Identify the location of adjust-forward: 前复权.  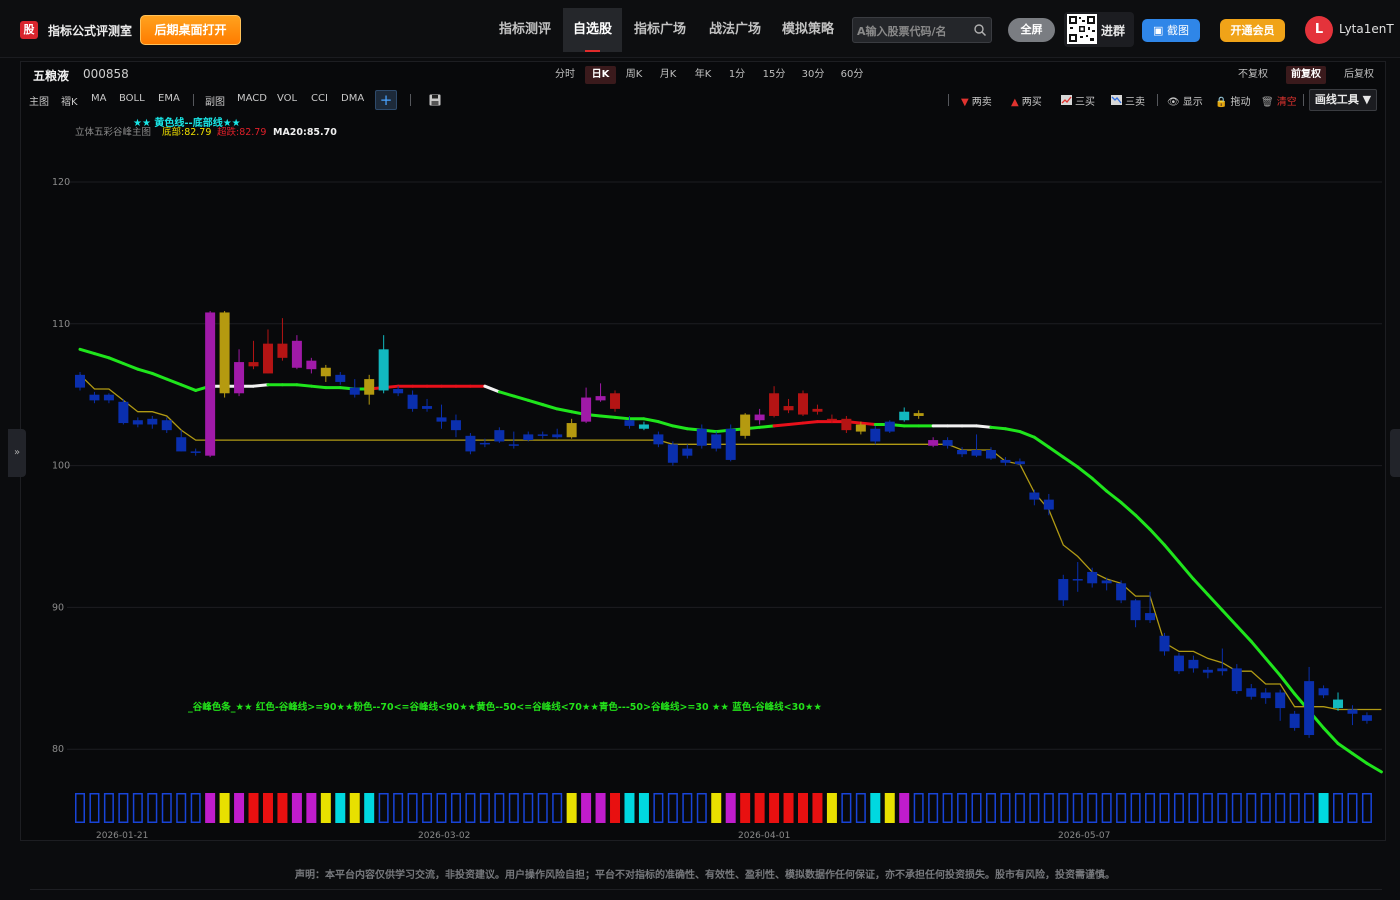
(1306, 75).